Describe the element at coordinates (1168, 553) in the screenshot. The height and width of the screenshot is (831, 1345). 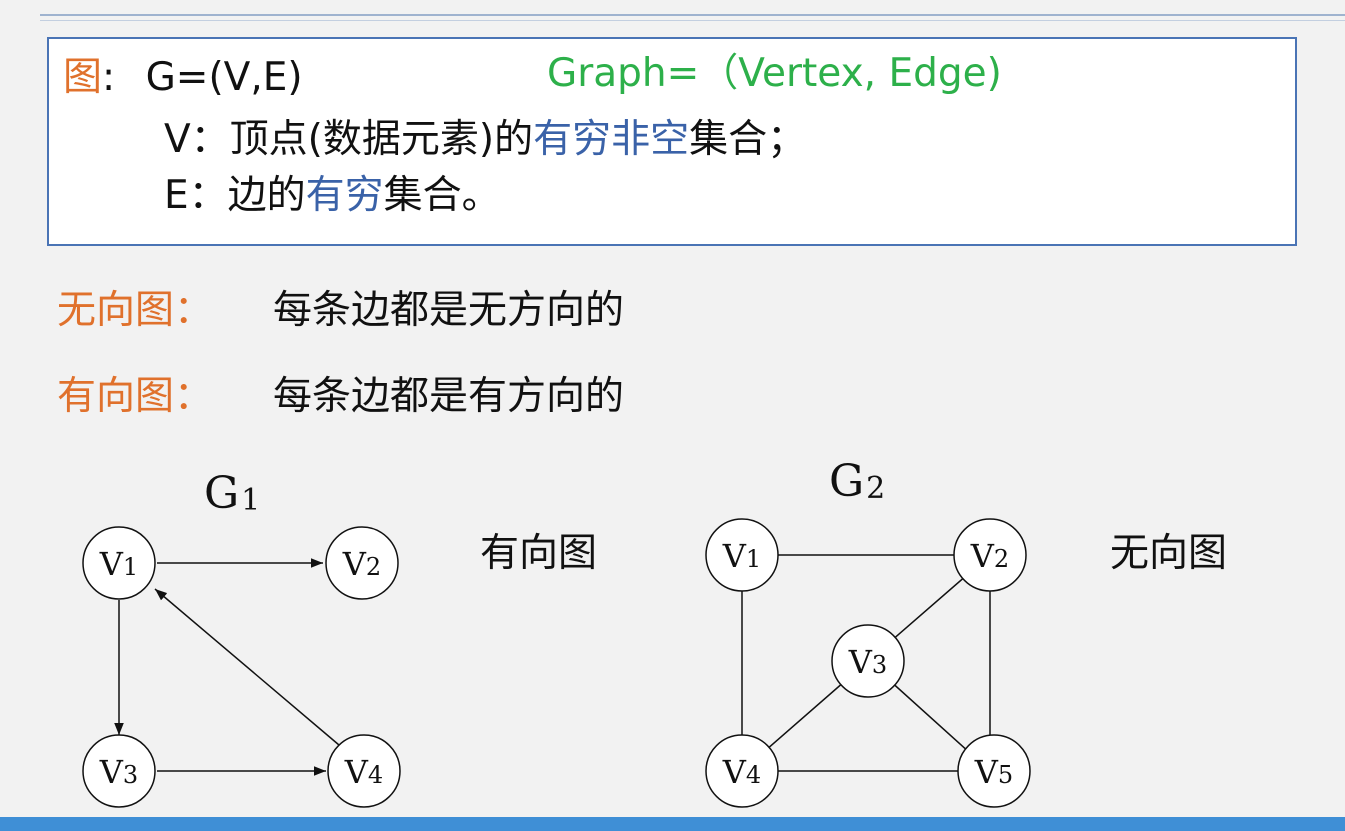
I see `g2-type-label: 无向图` at that location.